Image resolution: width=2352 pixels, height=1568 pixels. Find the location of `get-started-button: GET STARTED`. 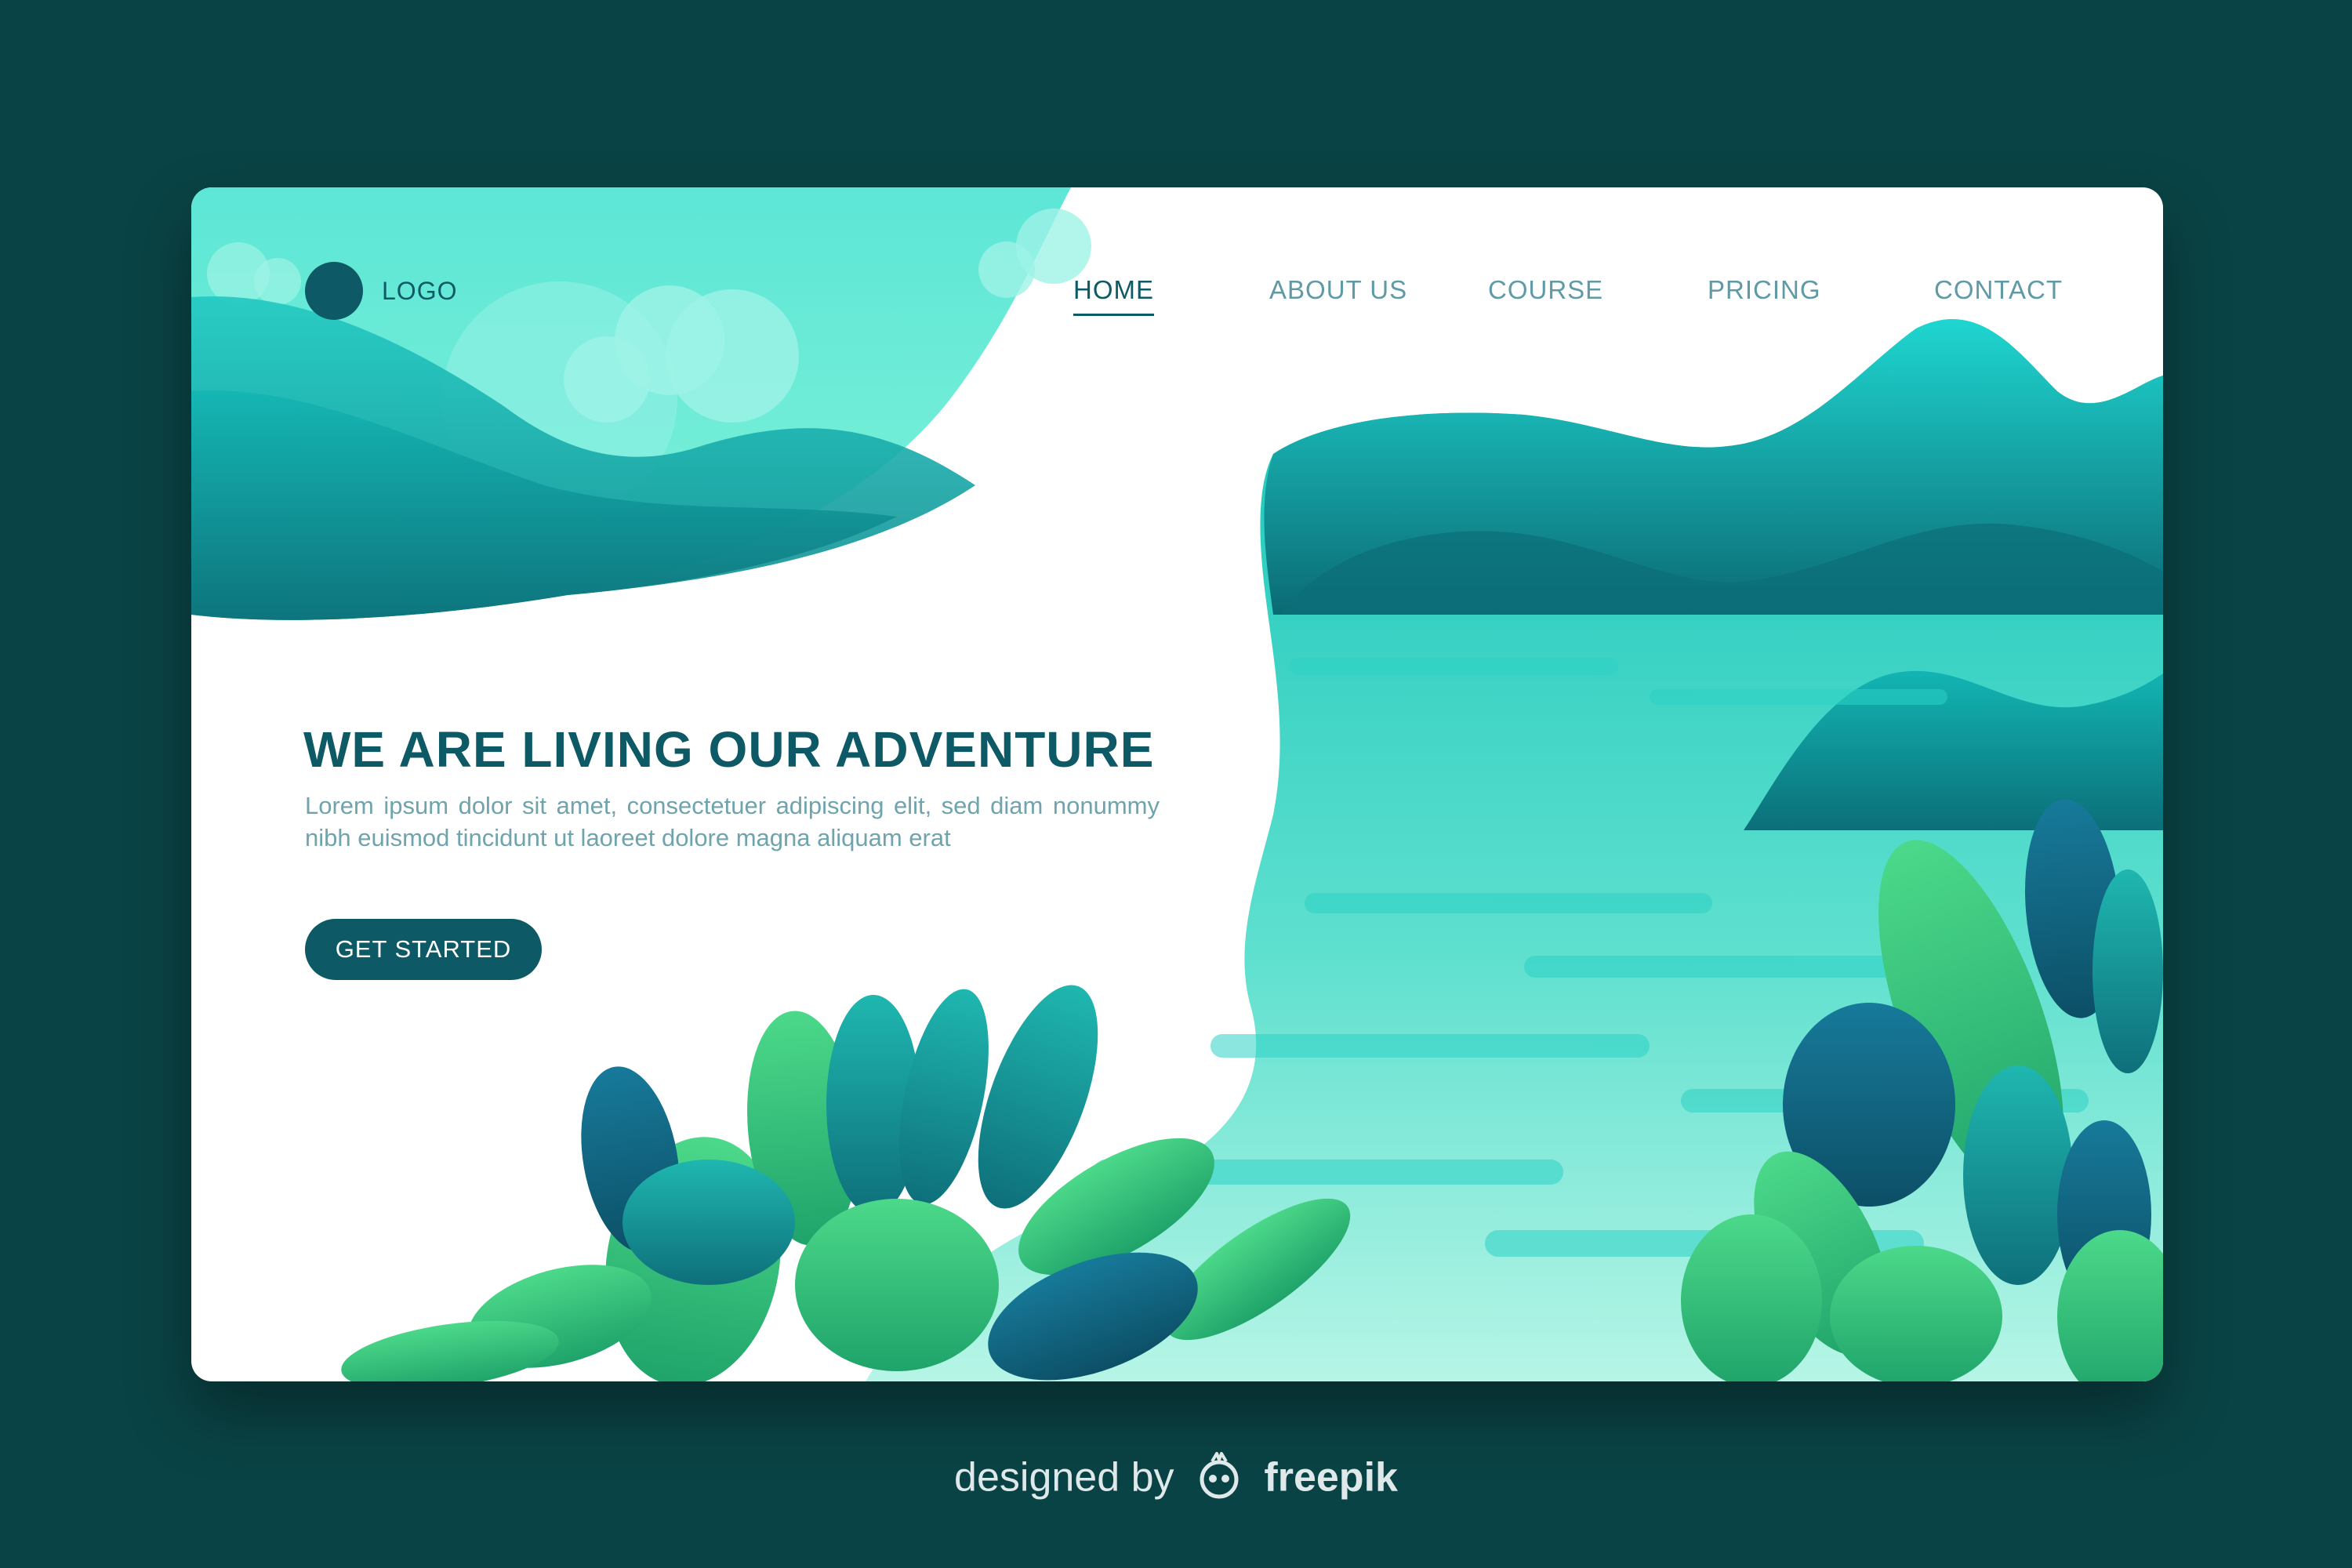

get-started-button: GET STARTED is located at coordinates (424, 949).